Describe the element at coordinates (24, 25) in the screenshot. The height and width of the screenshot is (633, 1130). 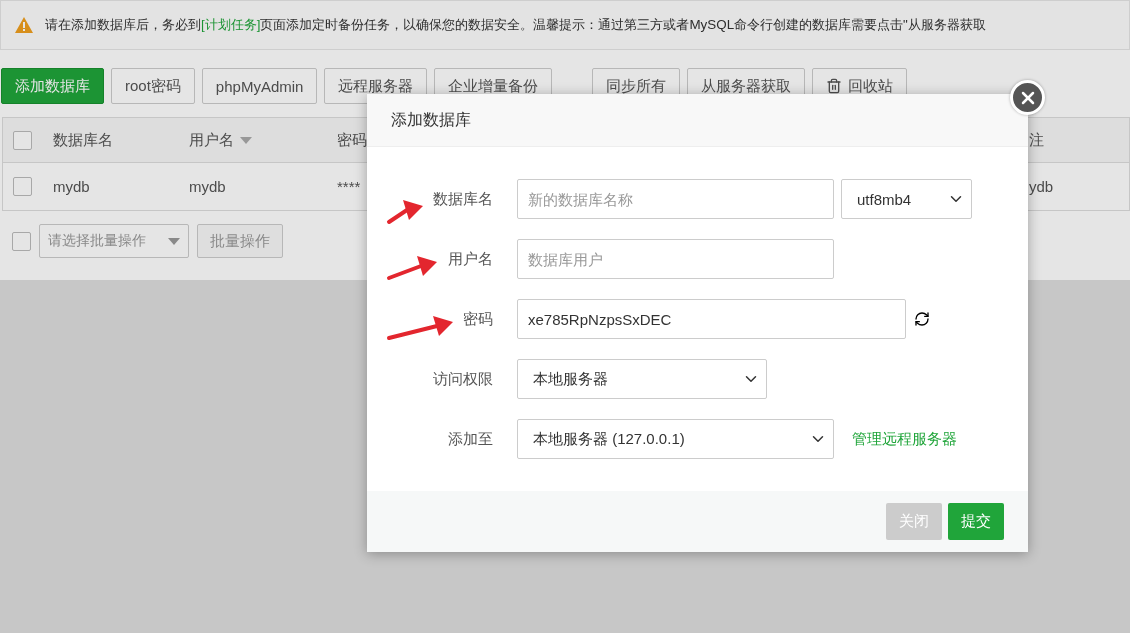
I see `warning-icon` at that location.